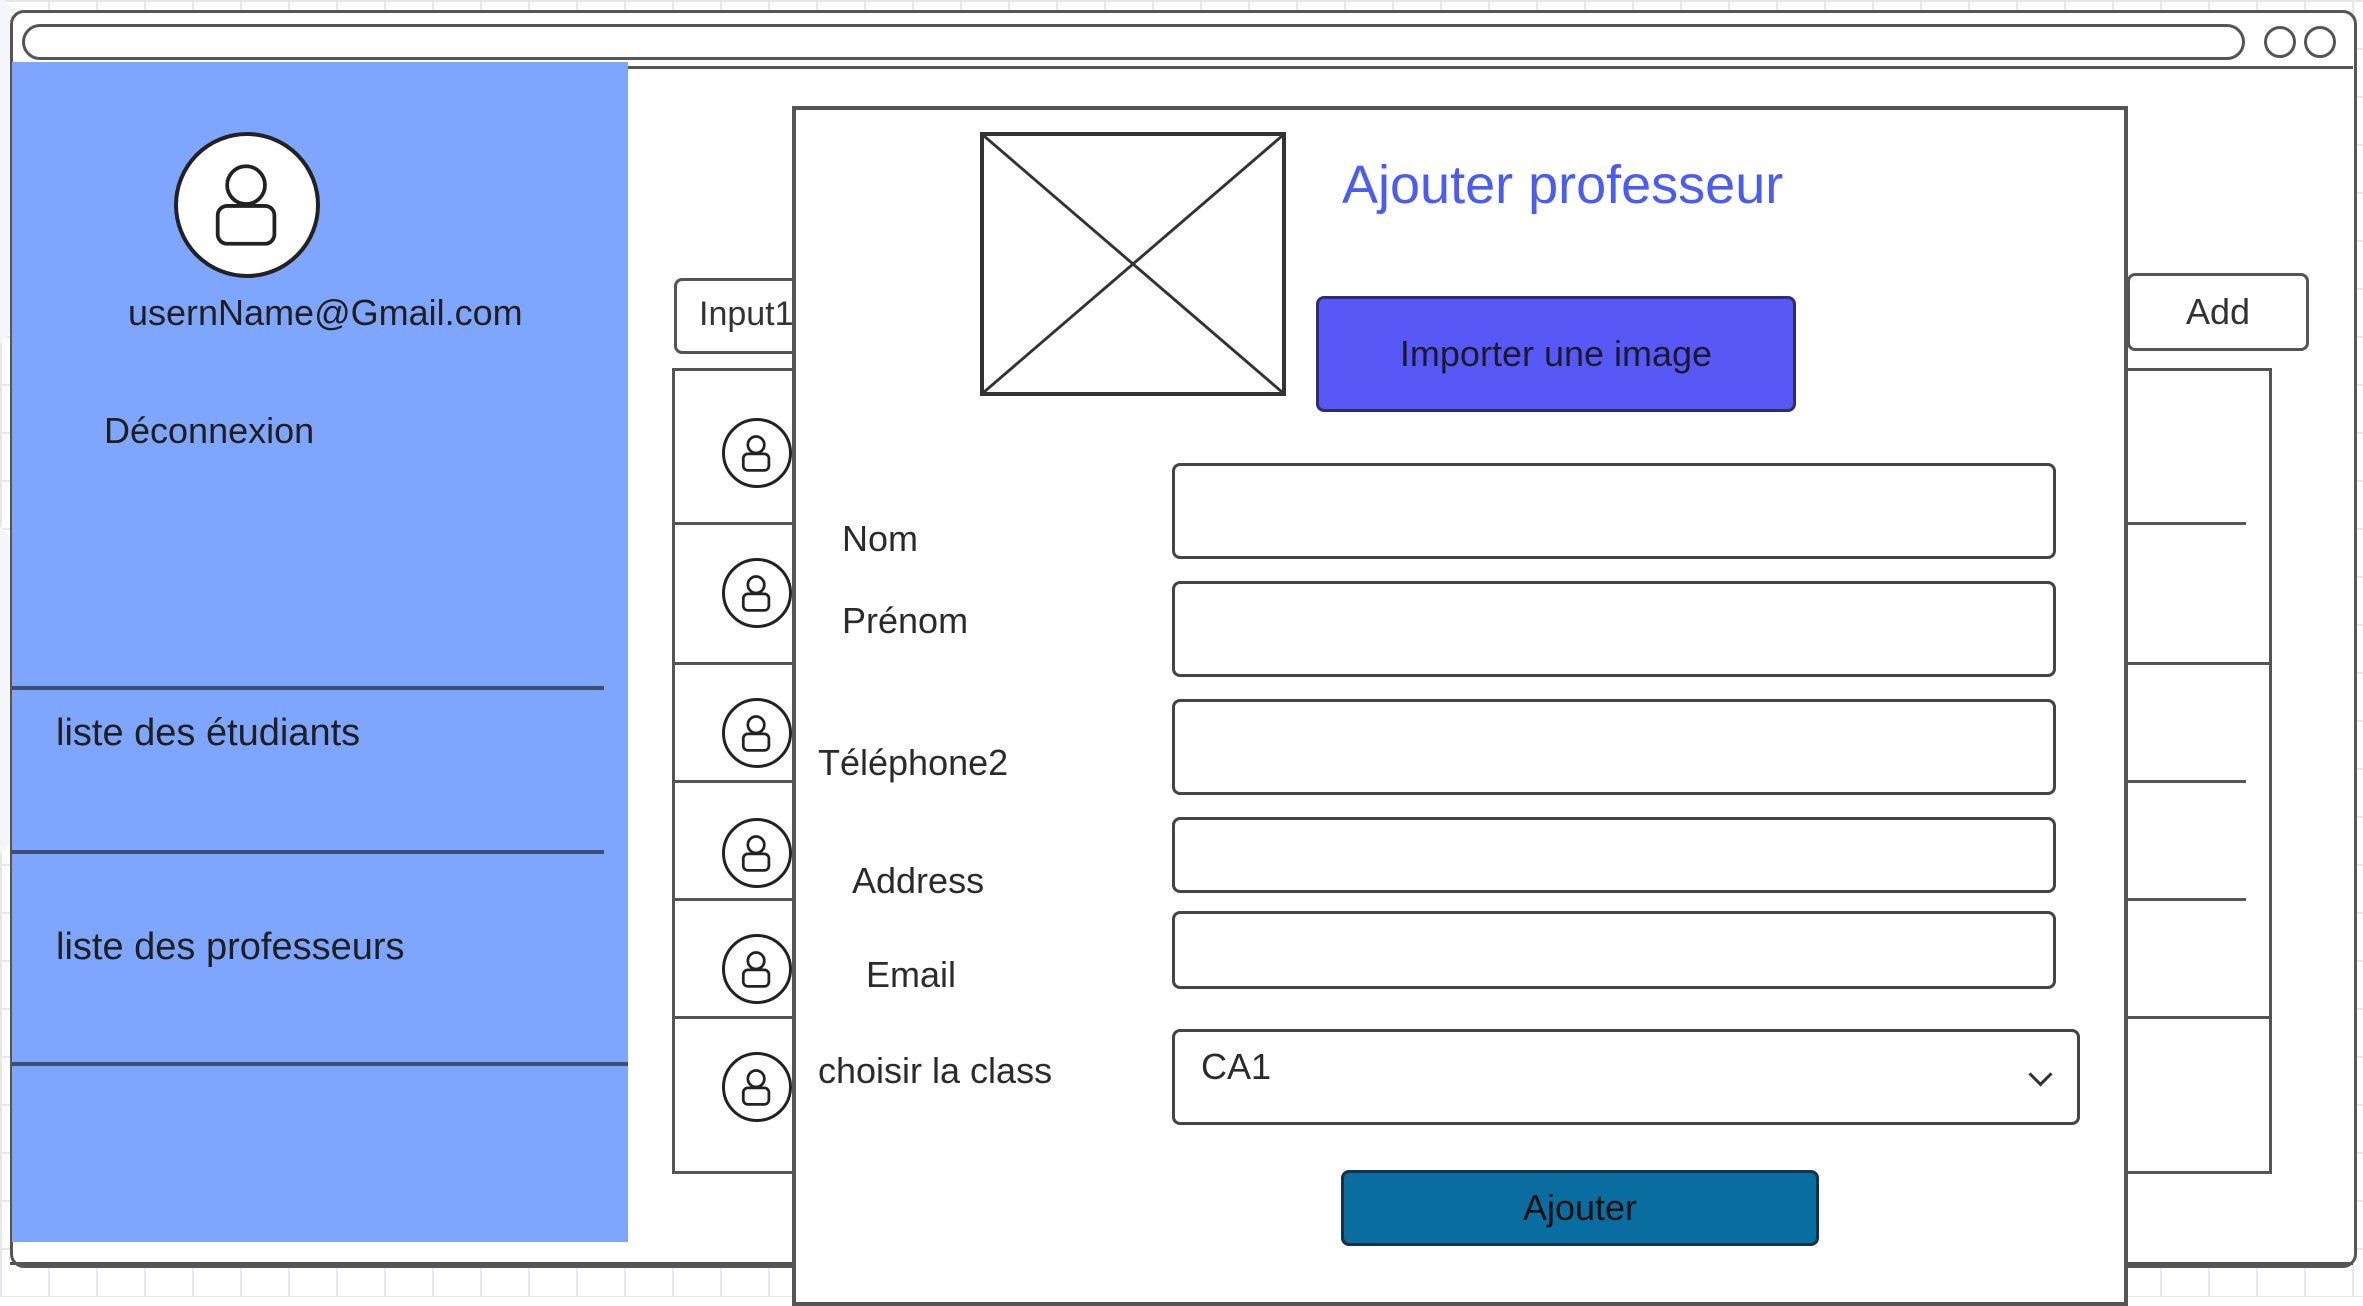  What do you see at coordinates (1614, 629) in the screenshot?
I see `prenom-input` at bounding box center [1614, 629].